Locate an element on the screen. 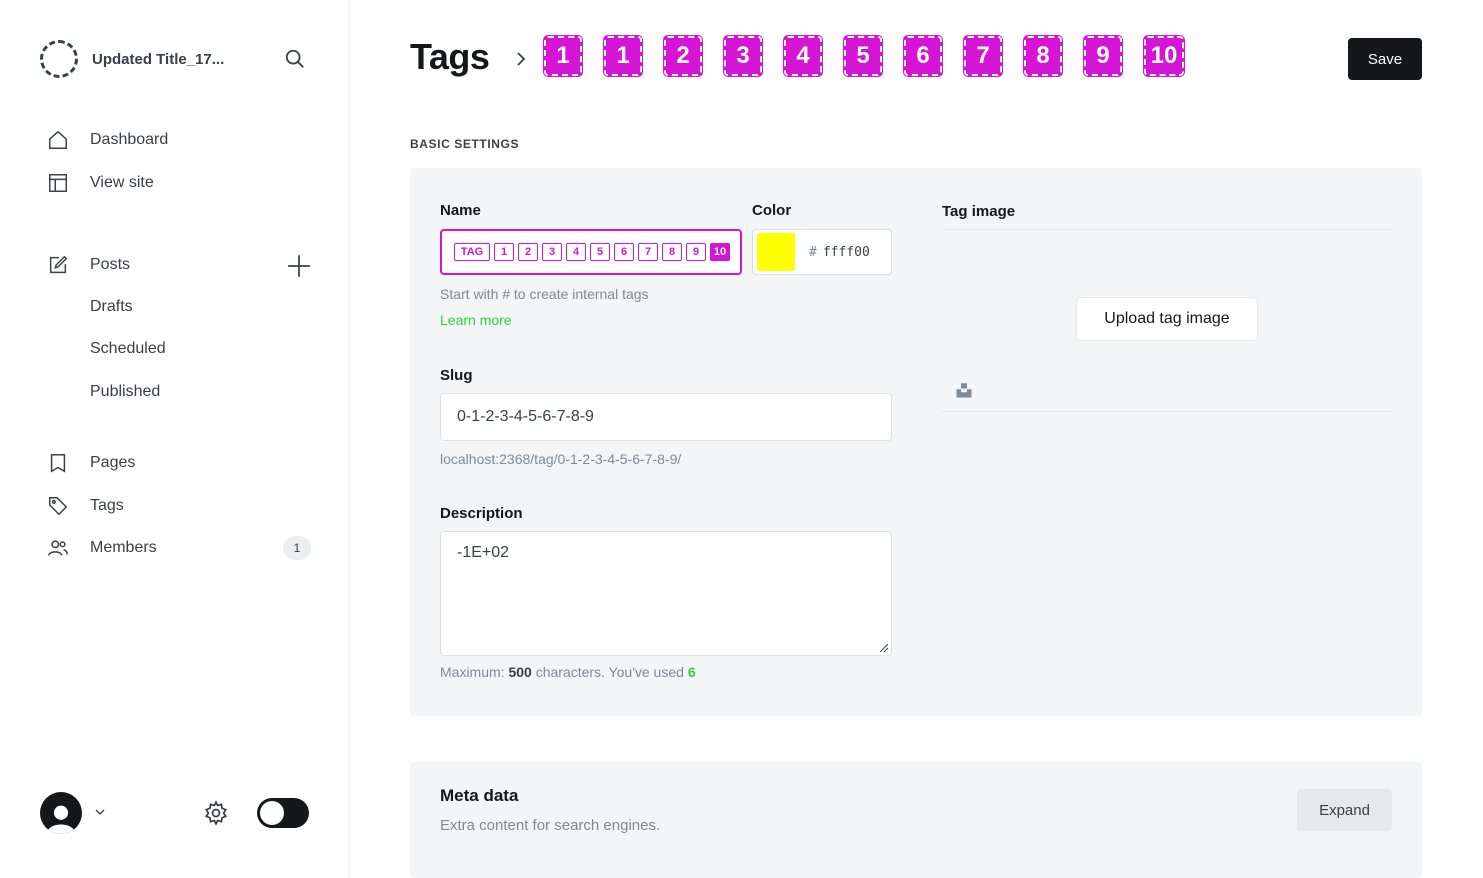 This screenshot has height=878, width=1483. slug-input: 0-1-2-3-4-5-6-7-8-9 is located at coordinates (666, 417).